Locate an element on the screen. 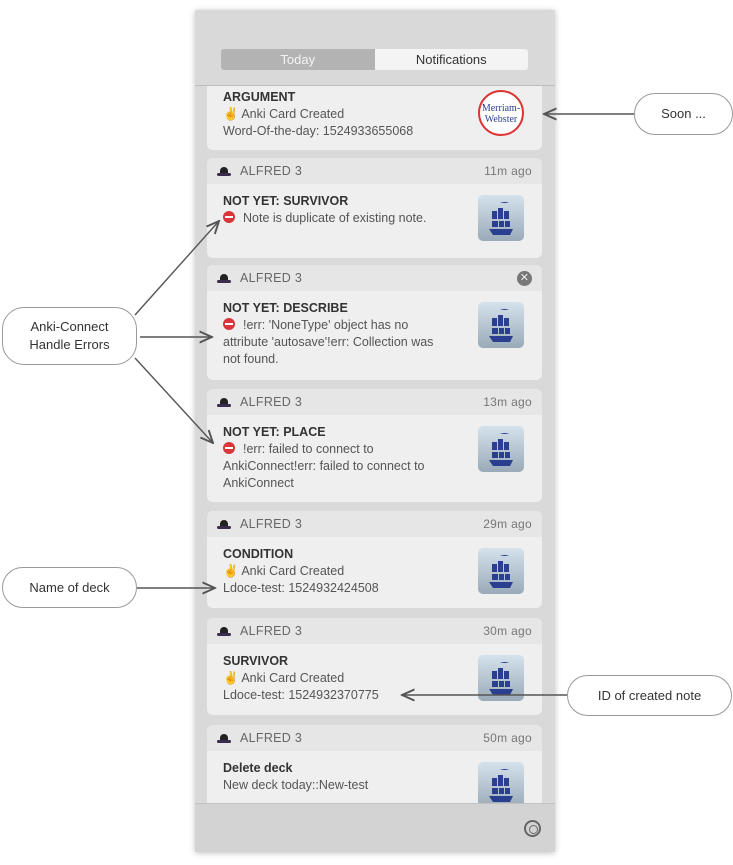 Image resolution: width=733 pixels, height=865 pixels. callout-note-id: ID of created note is located at coordinates (649, 695).